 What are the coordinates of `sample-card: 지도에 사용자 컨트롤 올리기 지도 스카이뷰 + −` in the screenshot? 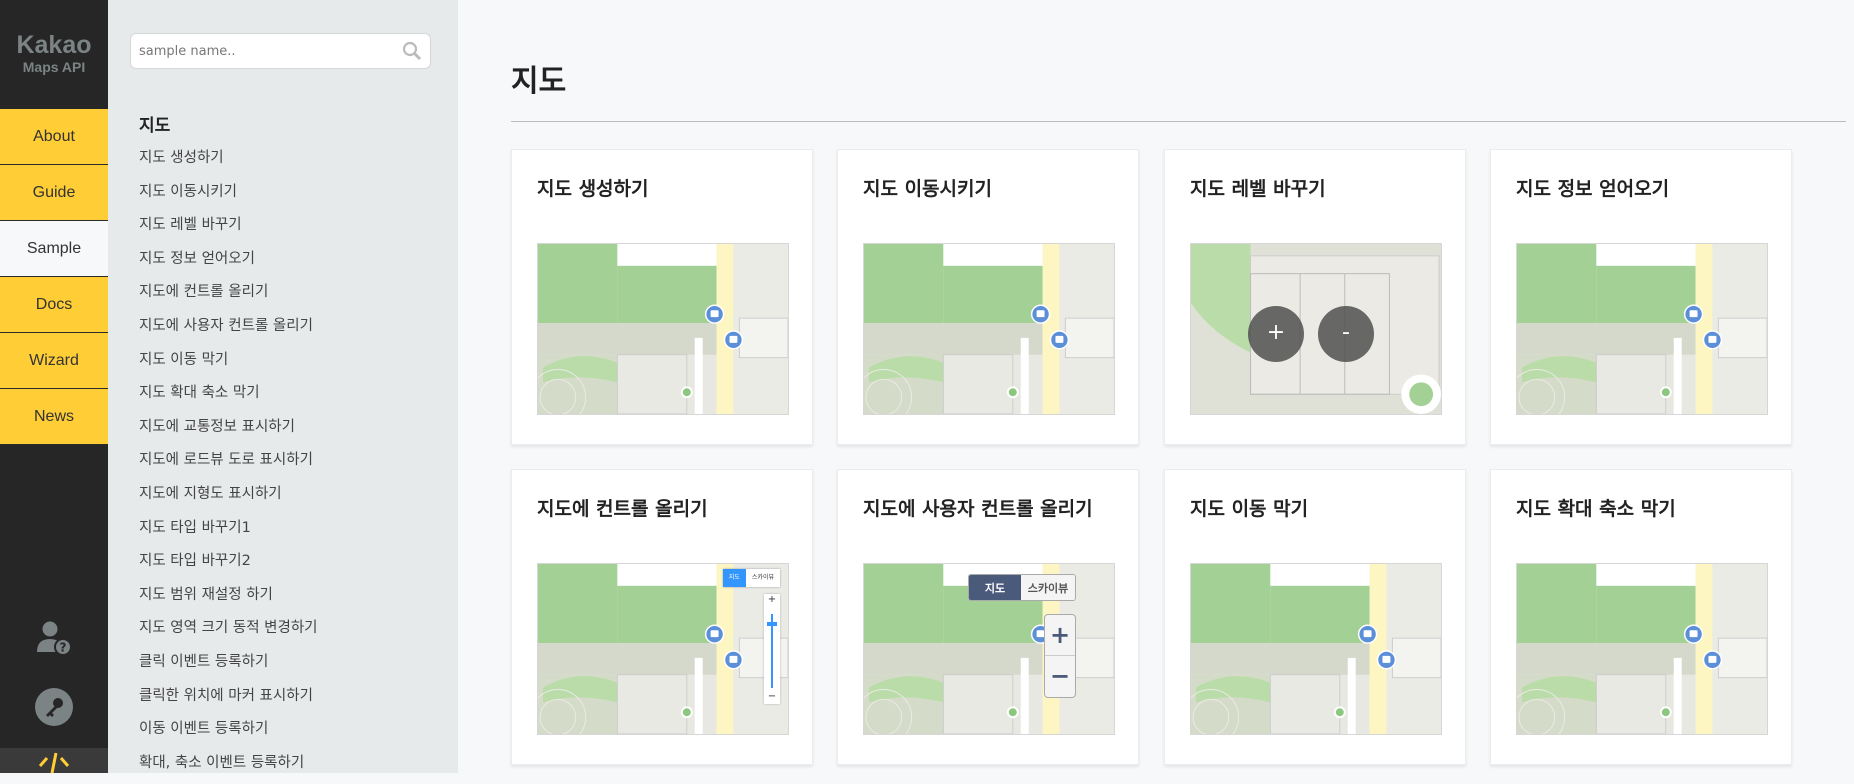 It's located at (988, 617).